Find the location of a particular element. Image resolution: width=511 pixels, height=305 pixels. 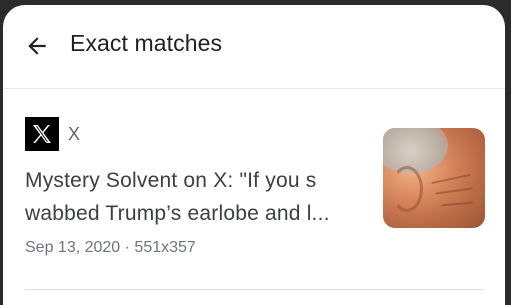

result-title-line-1: Mystery Solvent on X: "If you s is located at coordinates (171, 180).